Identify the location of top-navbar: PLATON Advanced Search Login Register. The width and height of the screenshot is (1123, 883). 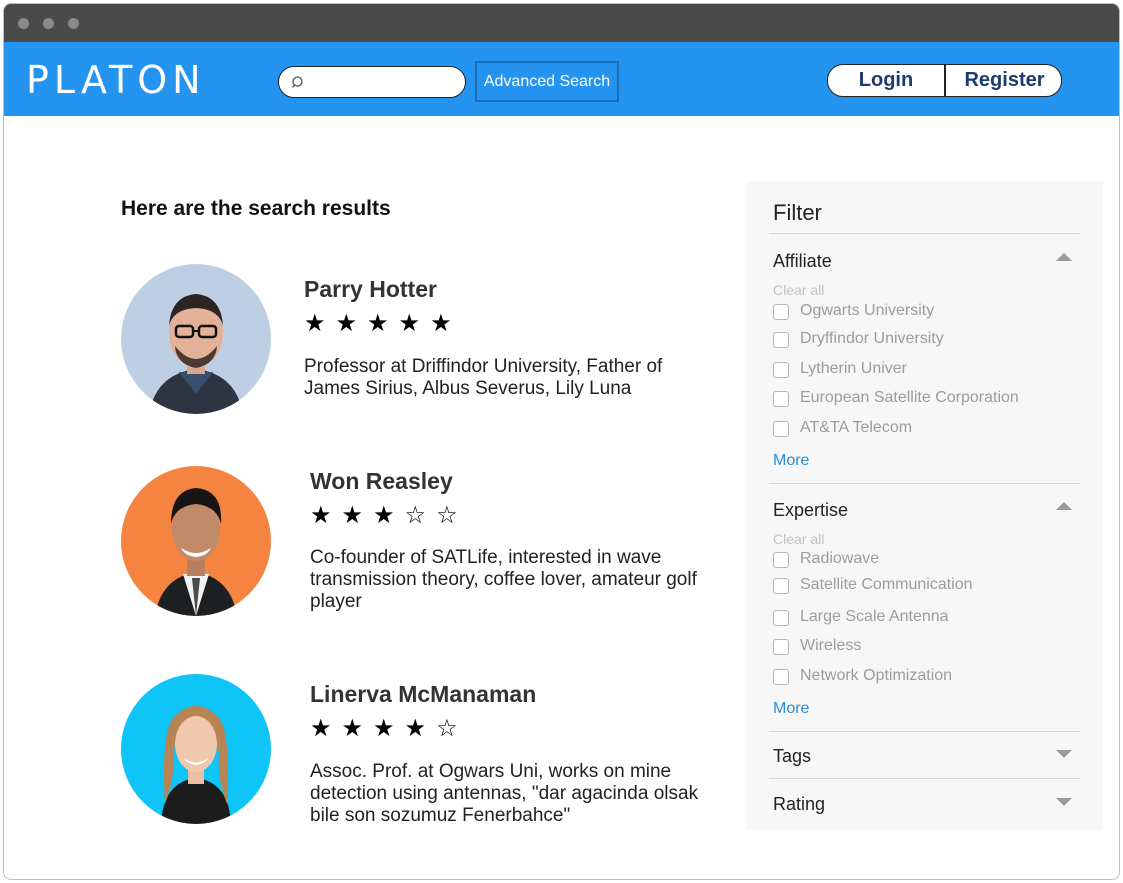
(561, 79).